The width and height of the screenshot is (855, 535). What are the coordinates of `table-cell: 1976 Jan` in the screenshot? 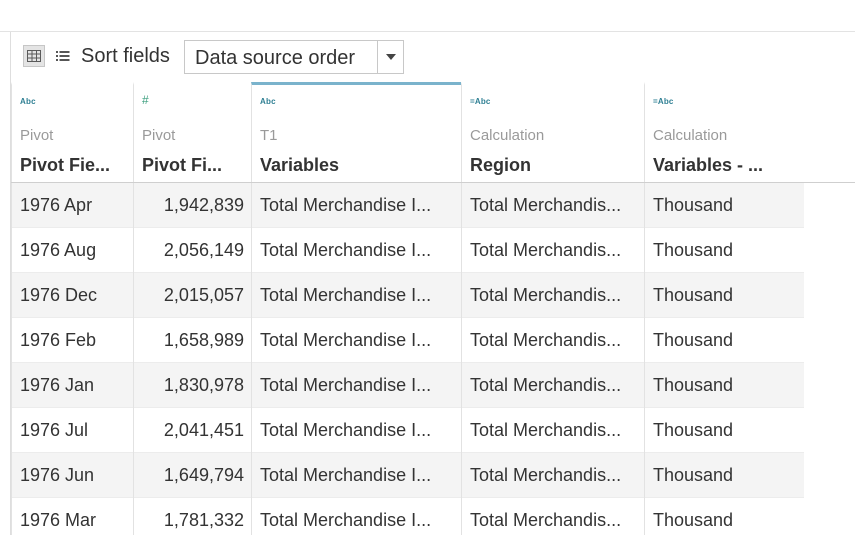 It's located at (72, 385).